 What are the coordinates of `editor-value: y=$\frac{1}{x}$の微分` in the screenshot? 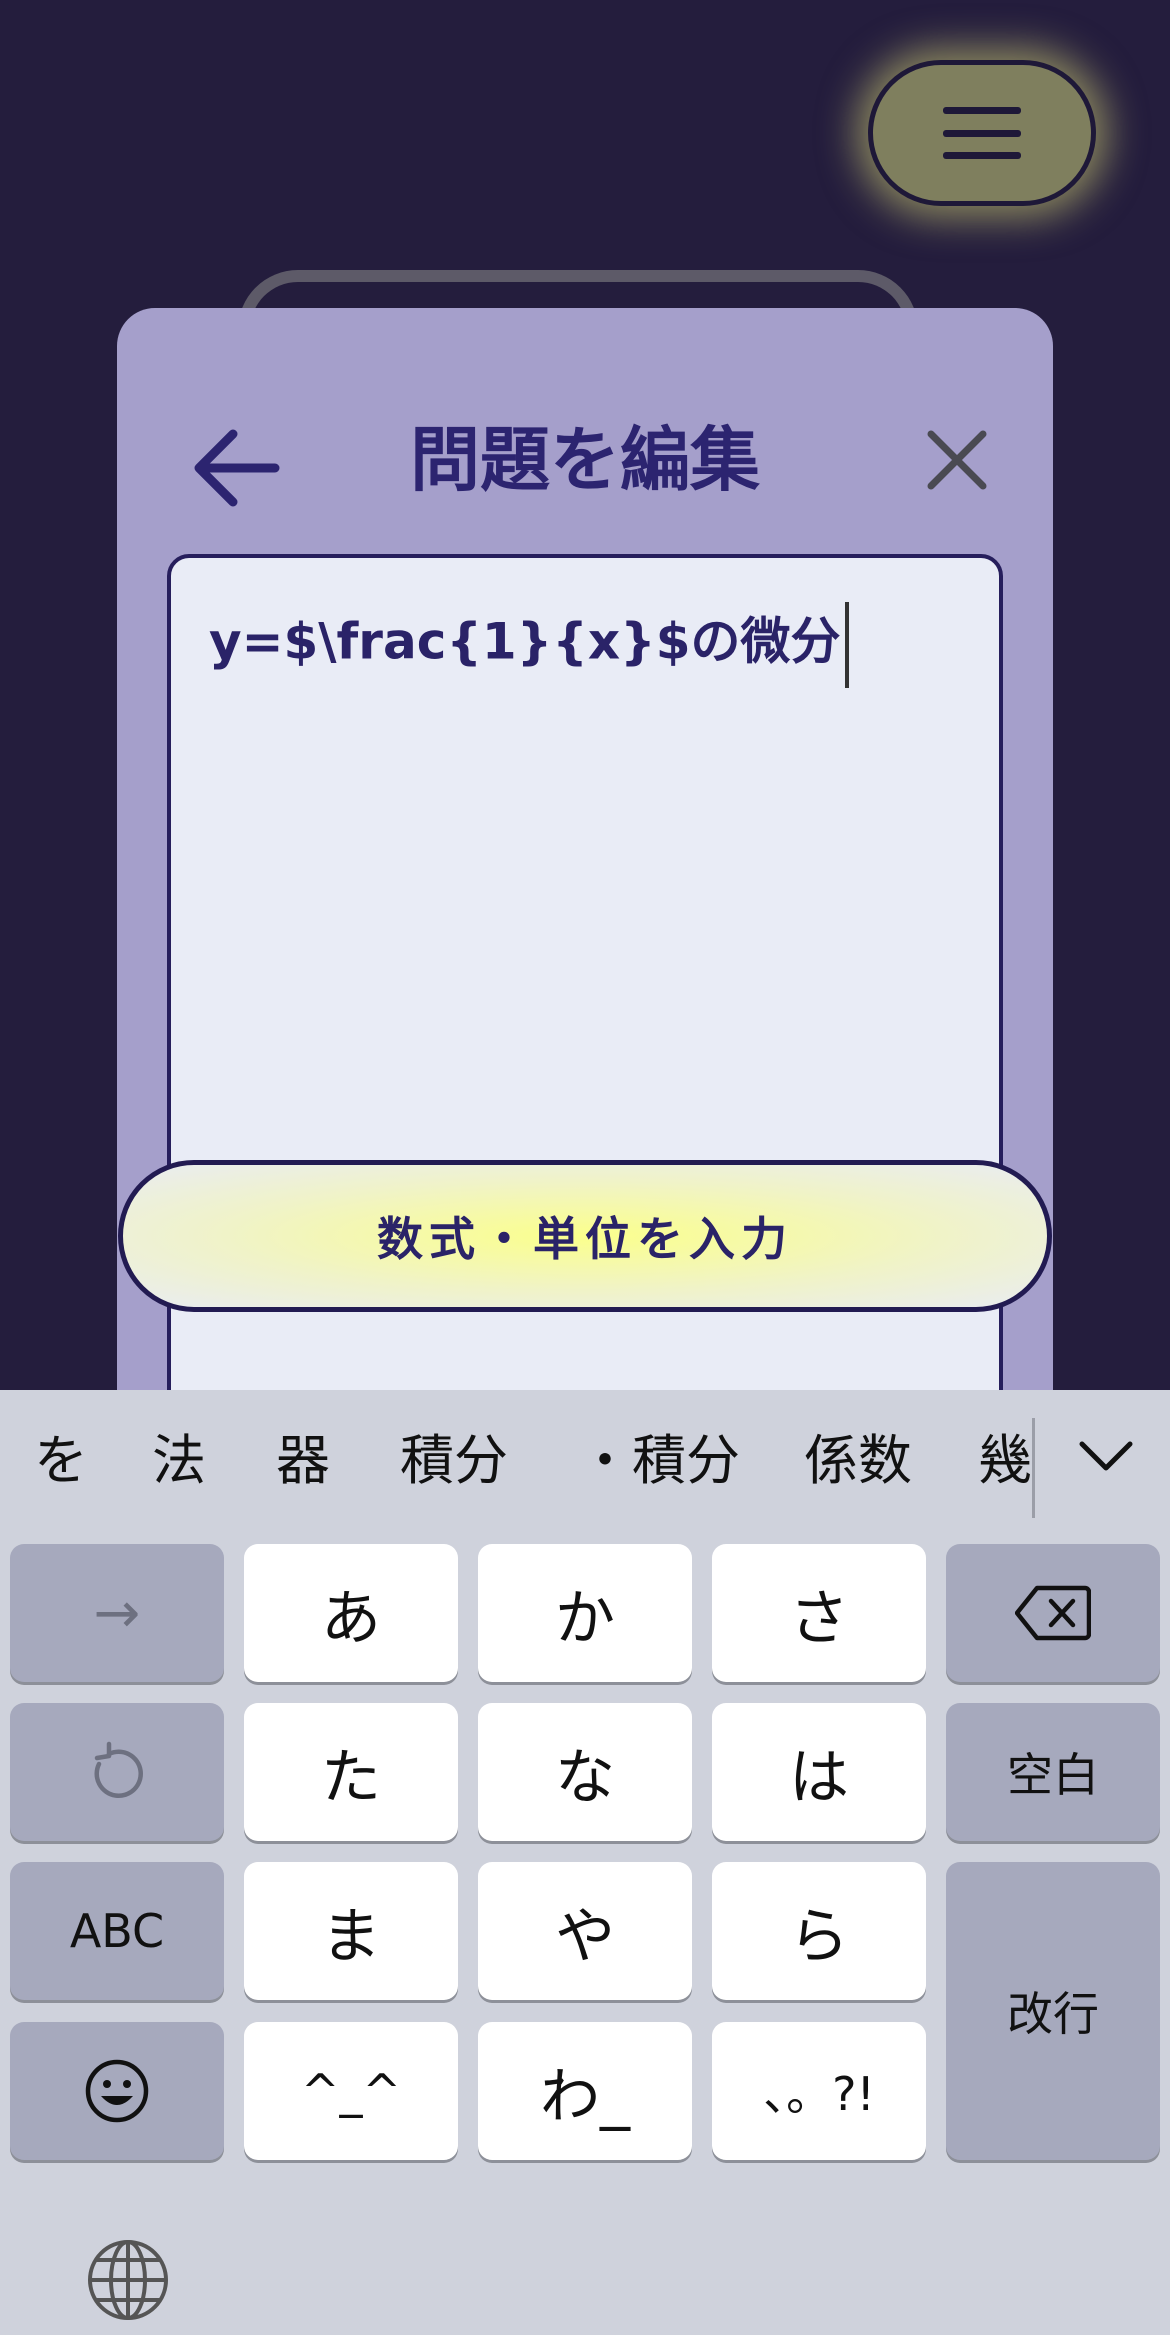 It's located at (525, 641).